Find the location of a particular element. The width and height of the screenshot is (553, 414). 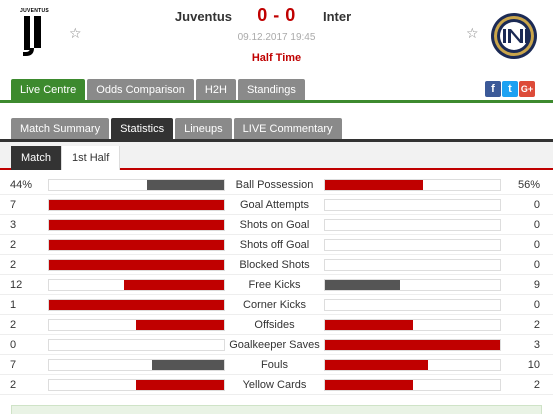

stat-home-value: 1 is located at coordinates (13, 305).